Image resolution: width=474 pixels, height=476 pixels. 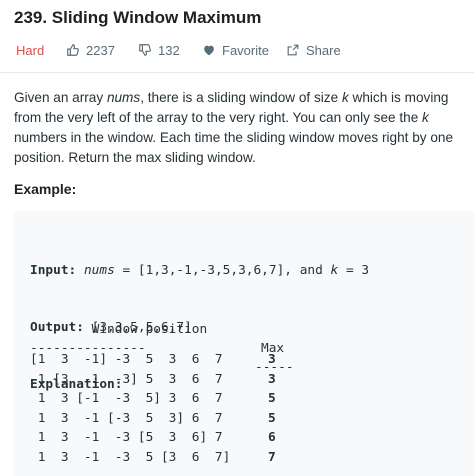 I want to click on max-cell: 6, so click(x=272, y=437).